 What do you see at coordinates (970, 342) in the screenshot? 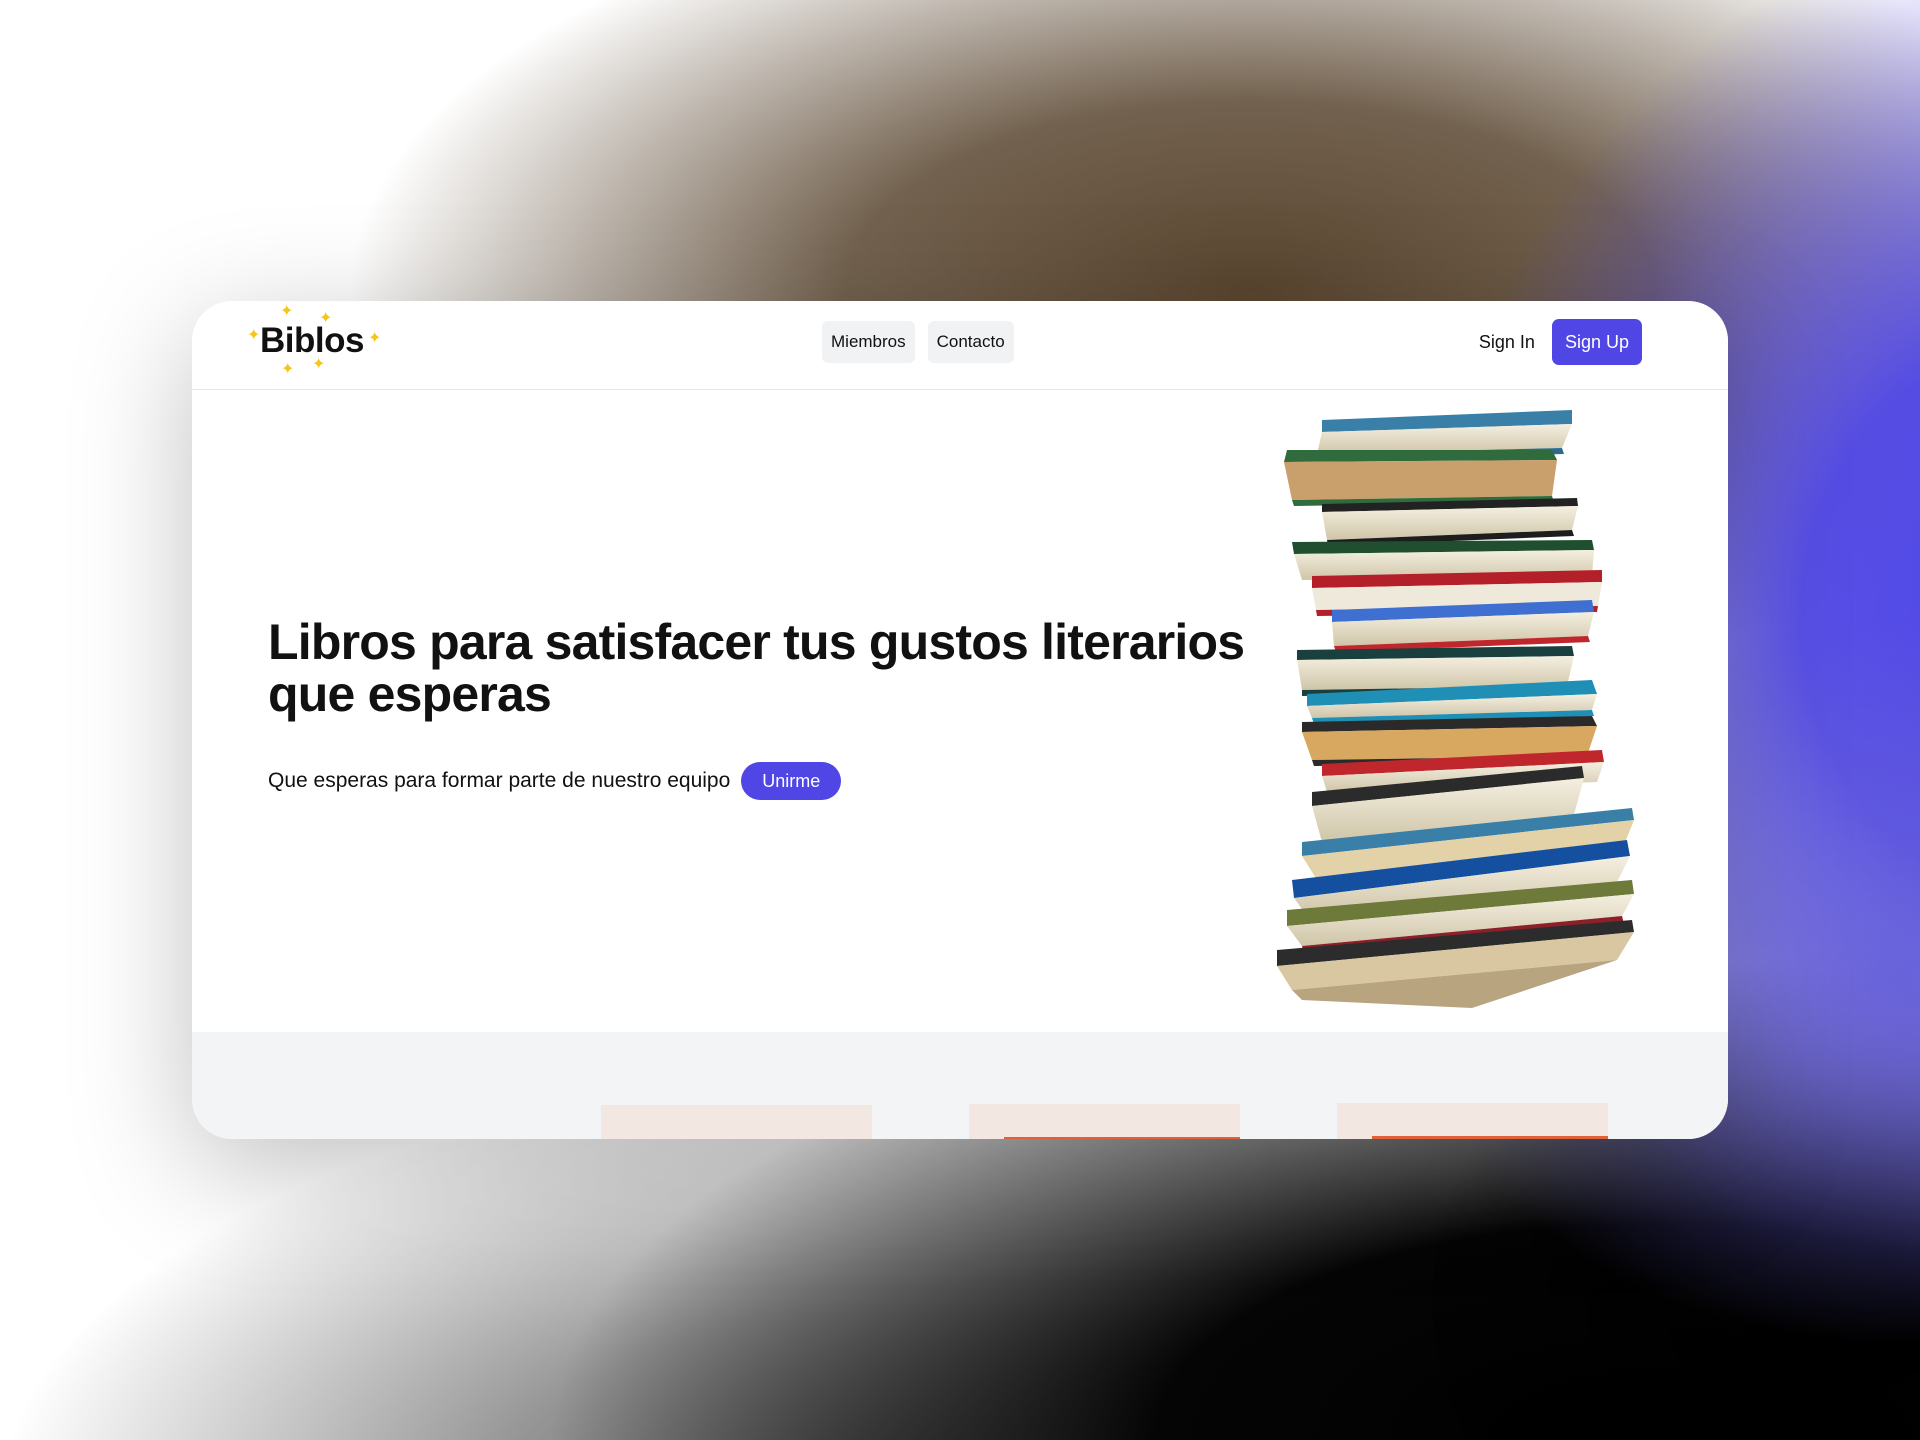
I see `nav-item-contacto: Contacto` at bounding box center [970, 342].